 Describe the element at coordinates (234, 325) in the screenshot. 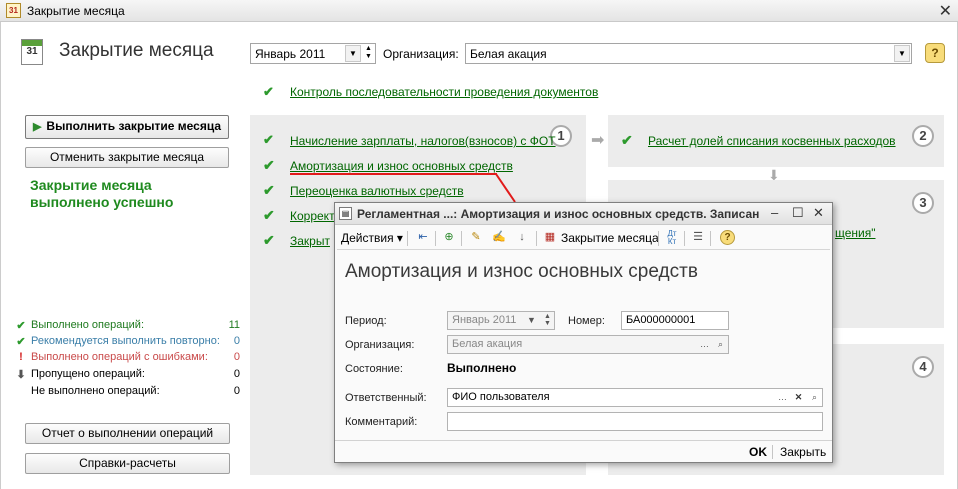

I see `stat-count: 11` at that location.